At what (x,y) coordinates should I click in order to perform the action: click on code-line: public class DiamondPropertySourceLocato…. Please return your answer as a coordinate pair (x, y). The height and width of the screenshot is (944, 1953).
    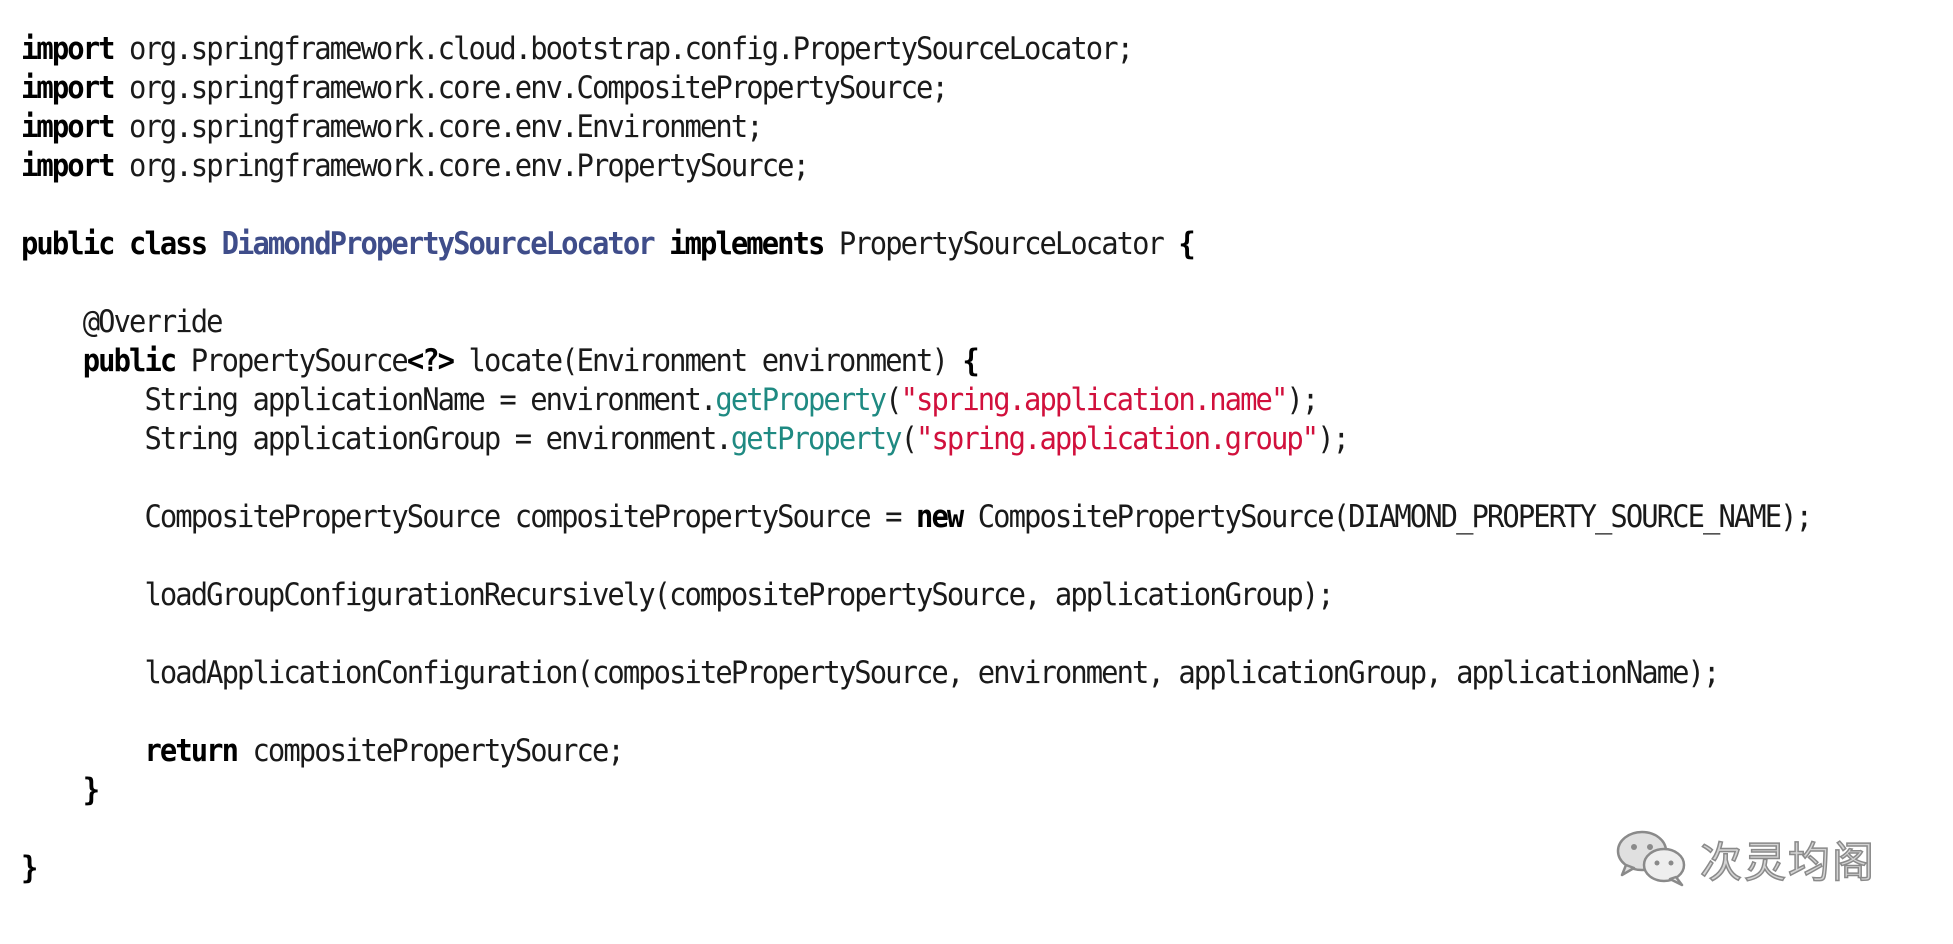
    Looking at the image, I should click on (916, 244).